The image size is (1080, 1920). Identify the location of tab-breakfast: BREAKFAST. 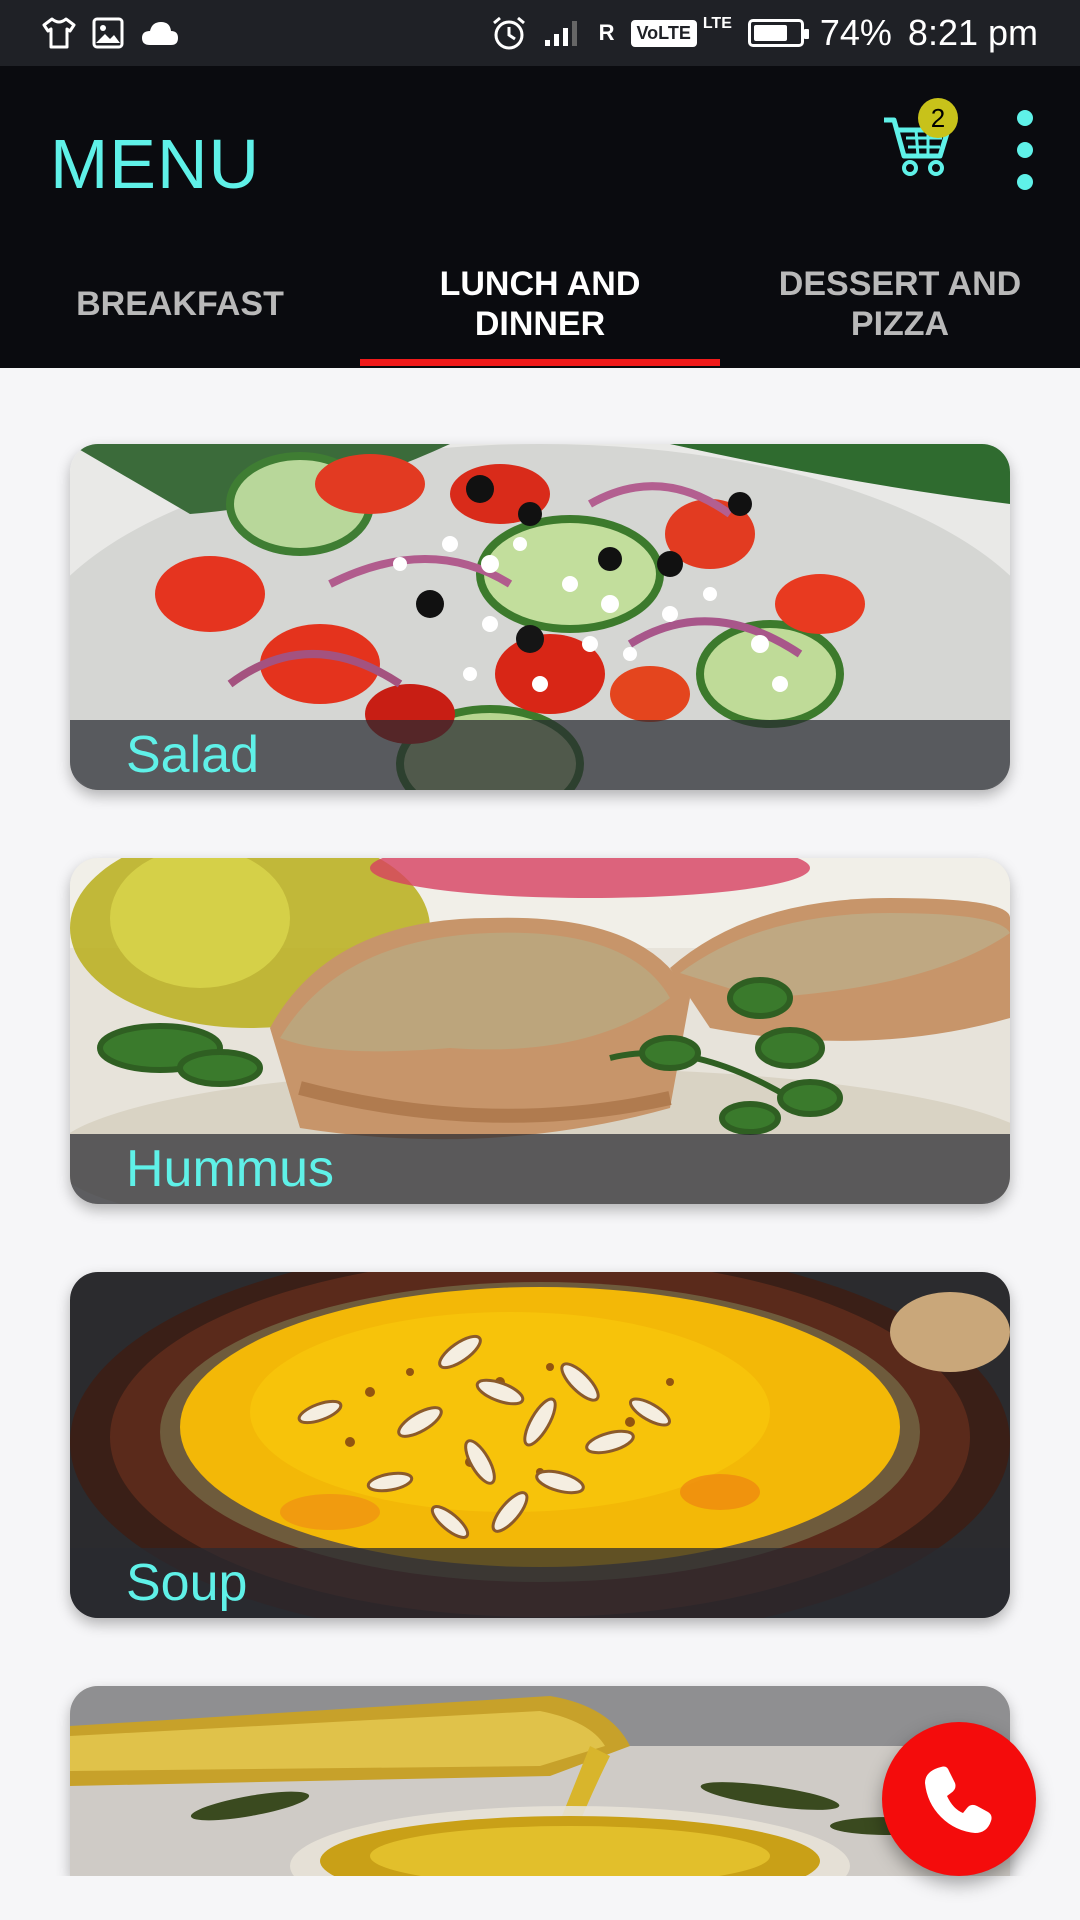
(180, 304).